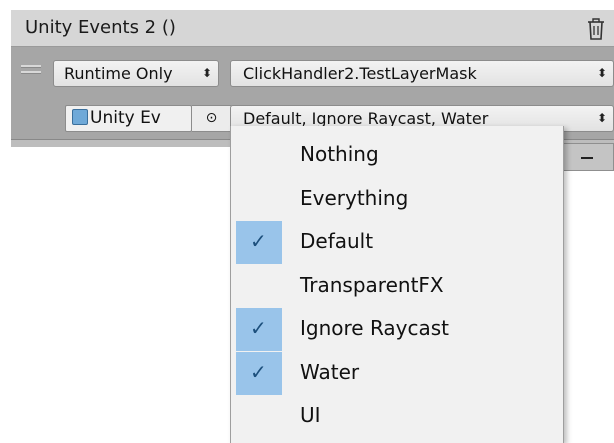 The height and width of the screenshot is (443, 614). Describe the element at coordinates (360, 73) in the screenshot. I see `function-label: ClickHandler2.TestLayerMask` at that location.